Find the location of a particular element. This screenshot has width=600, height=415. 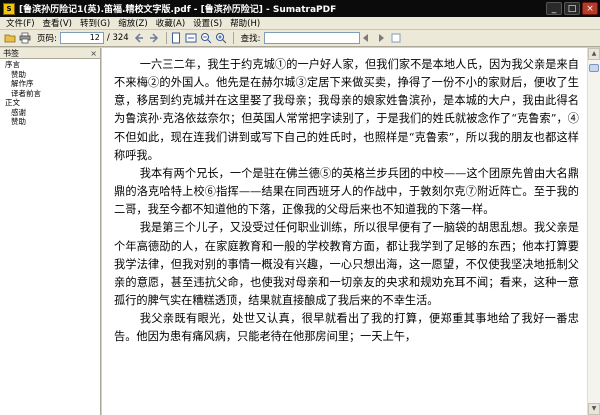

printer-icon is located at coordinates (24, 38).